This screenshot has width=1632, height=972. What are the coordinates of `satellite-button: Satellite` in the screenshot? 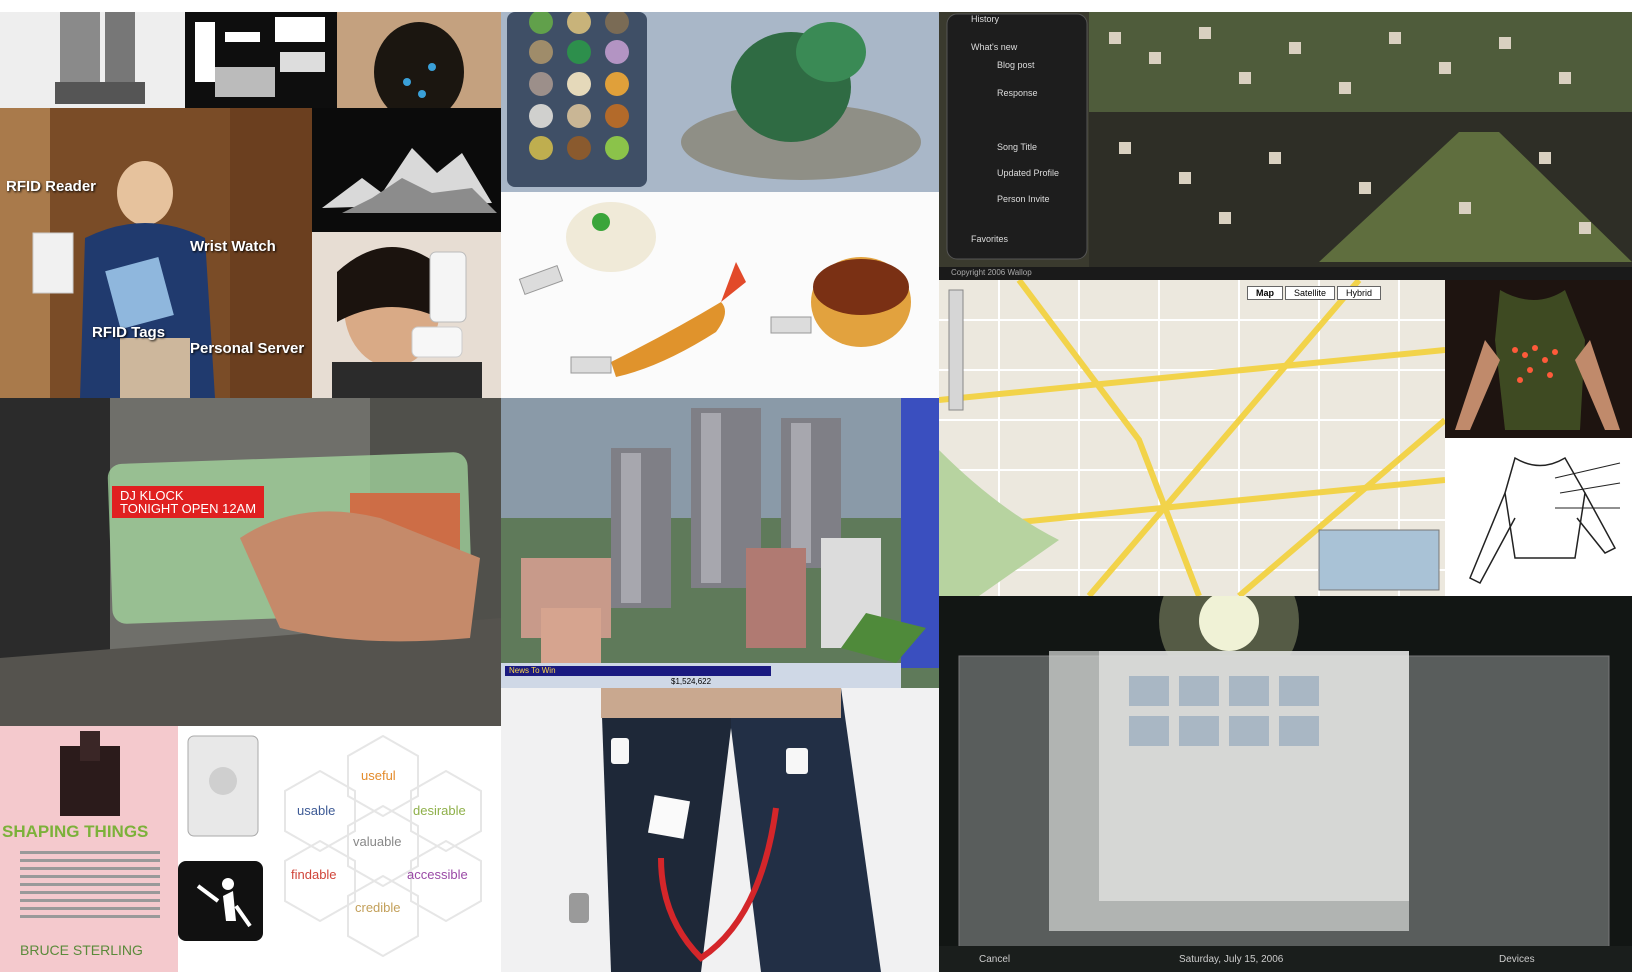 It's located at (1310, 293).